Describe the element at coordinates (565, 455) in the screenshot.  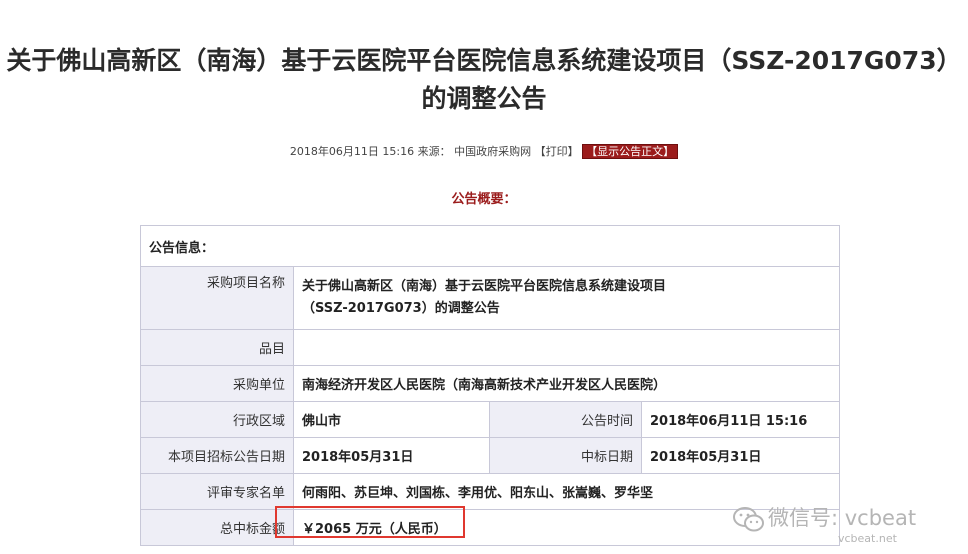
I see `award-date-label: 中标日期` at that location.